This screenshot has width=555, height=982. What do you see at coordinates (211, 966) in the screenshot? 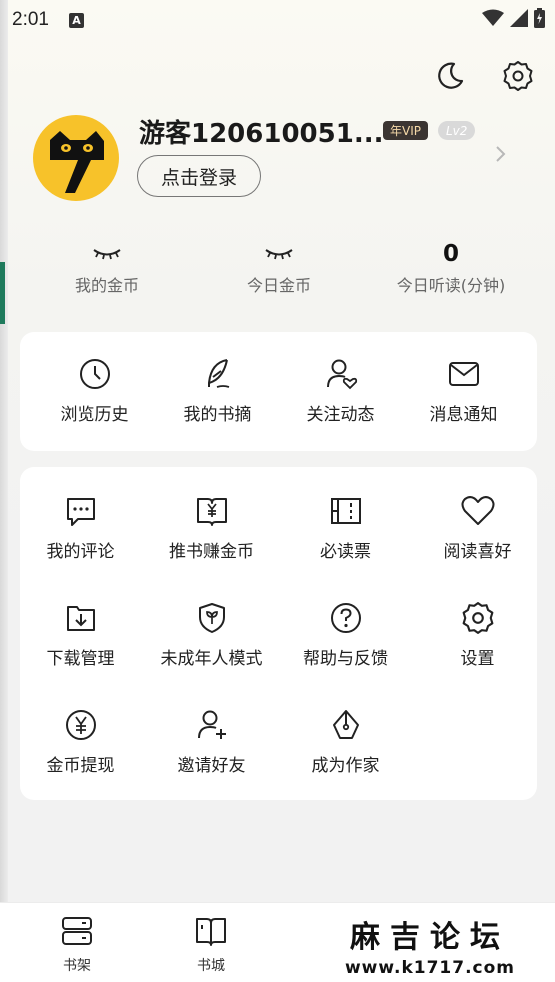
I see `nav-label: 书城` at bounding box center [211, 966].